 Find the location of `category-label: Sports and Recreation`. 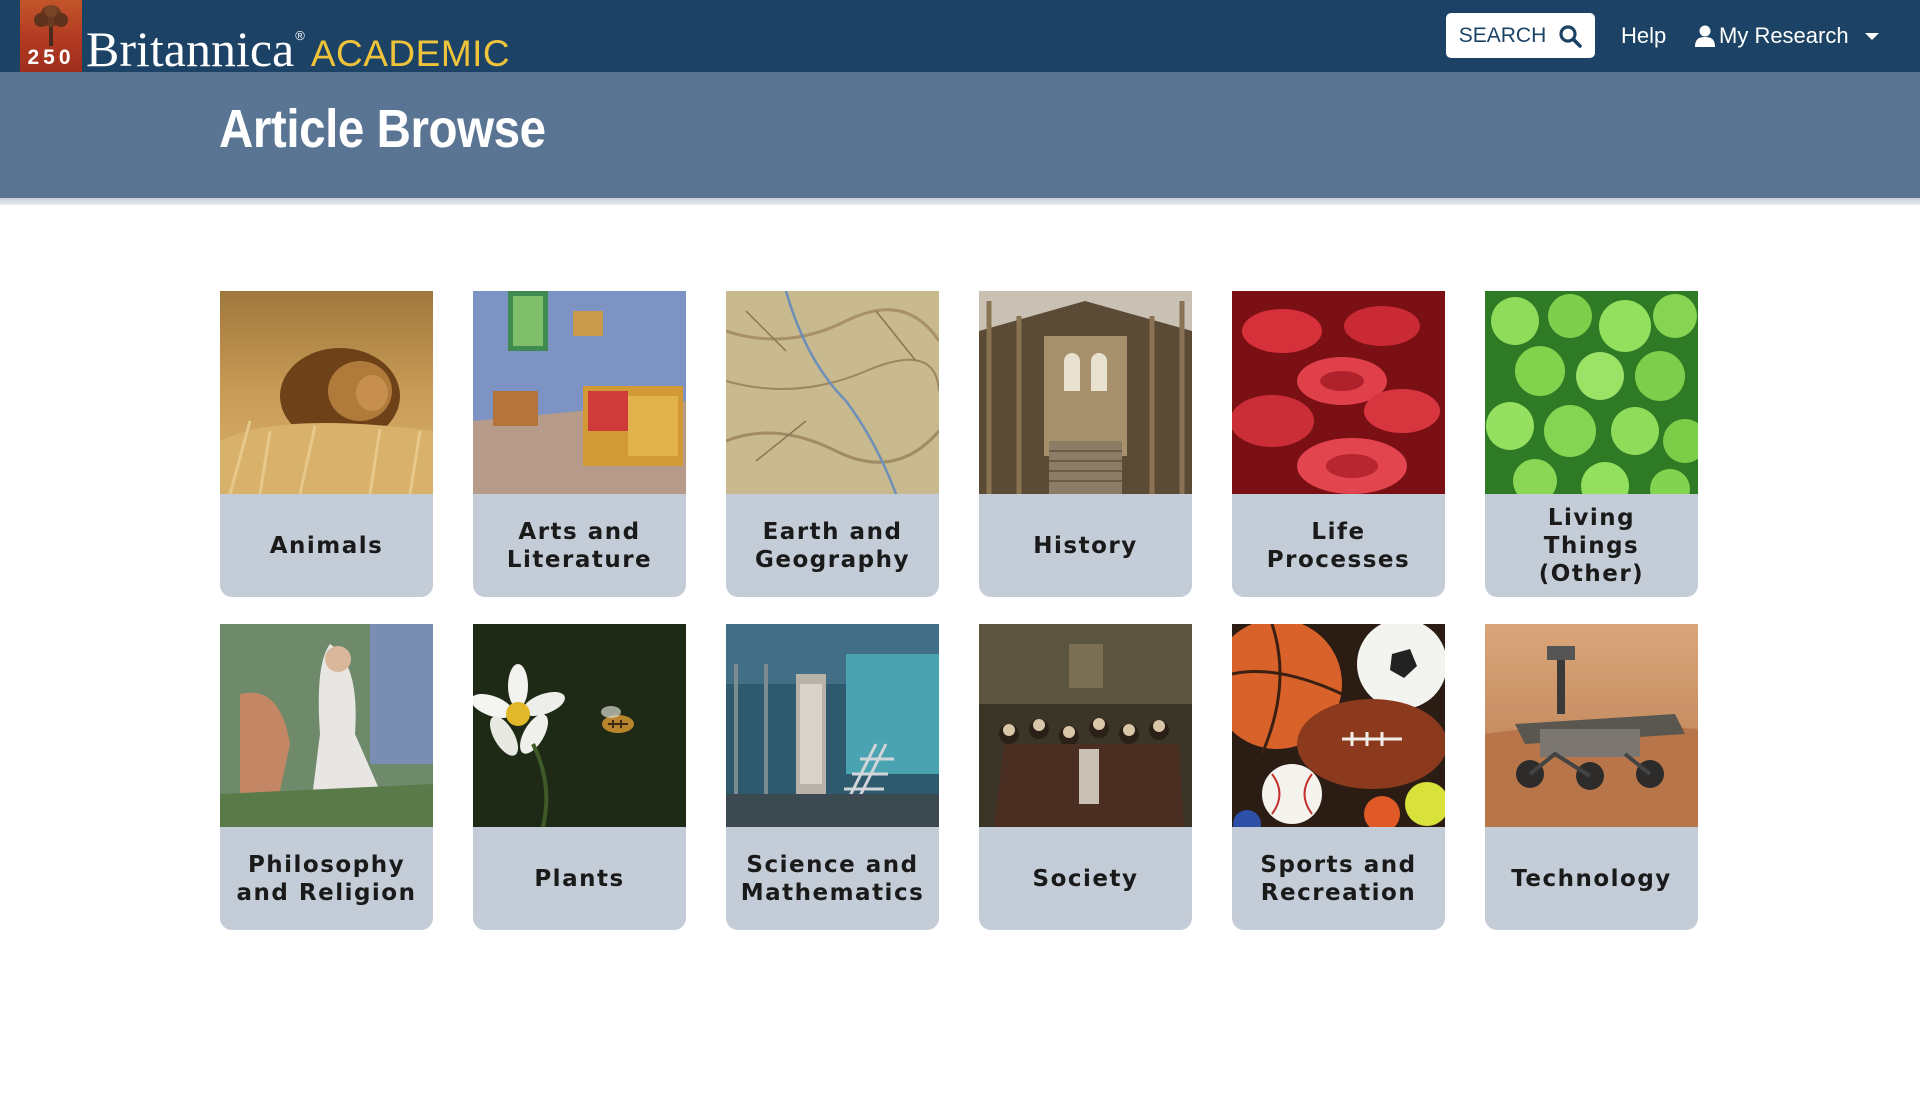

category-label: Sports and Recreation is located at coordinates (1338, 878).